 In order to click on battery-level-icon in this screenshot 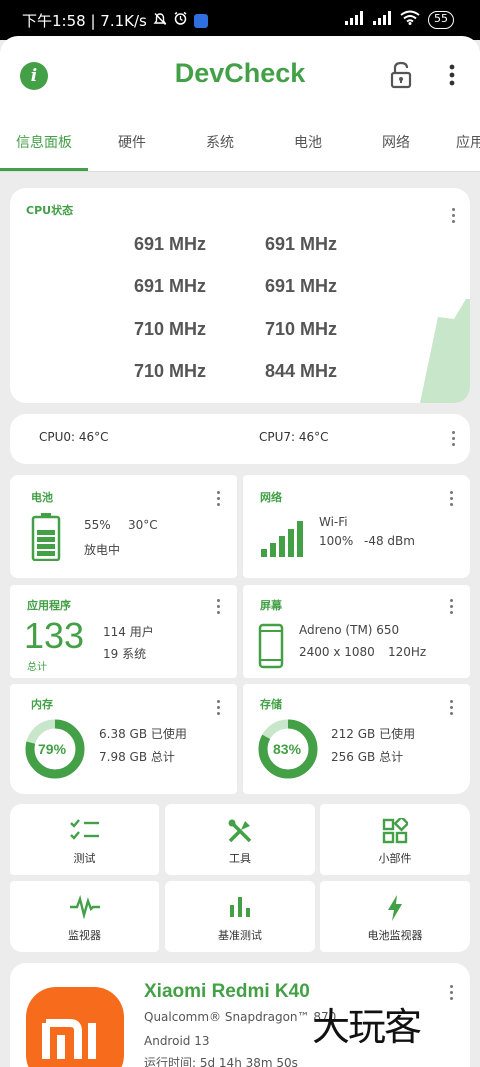, I will do `click(46, 537)`.